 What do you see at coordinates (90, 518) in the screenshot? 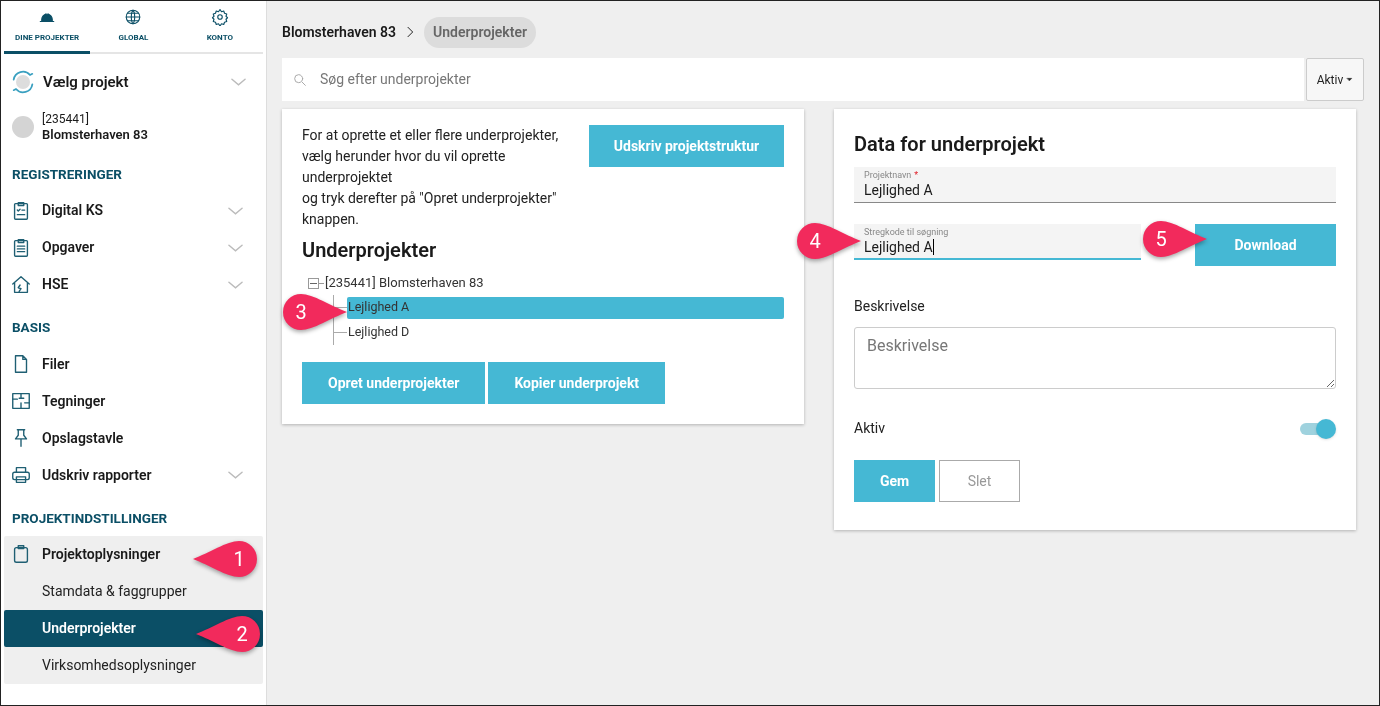
I see `section-heading: PROJEKTINDSTILLINGER` at bounding box center [90, 518].